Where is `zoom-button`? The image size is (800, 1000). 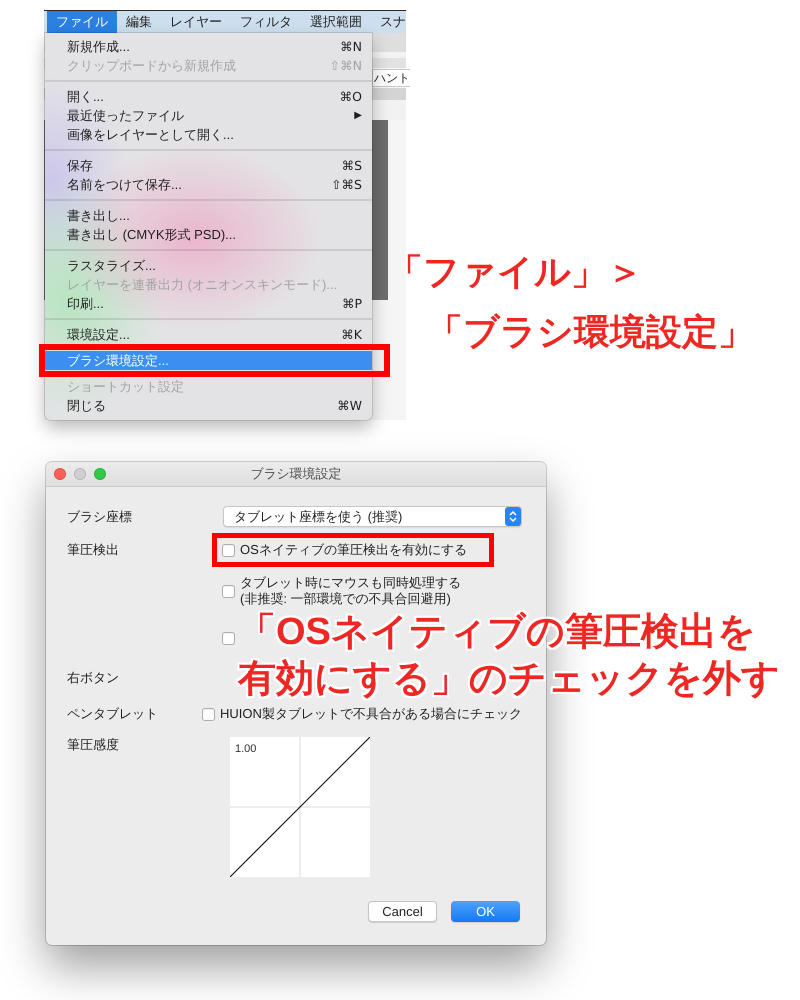 zoom-button is located at coordinates (100, 474).